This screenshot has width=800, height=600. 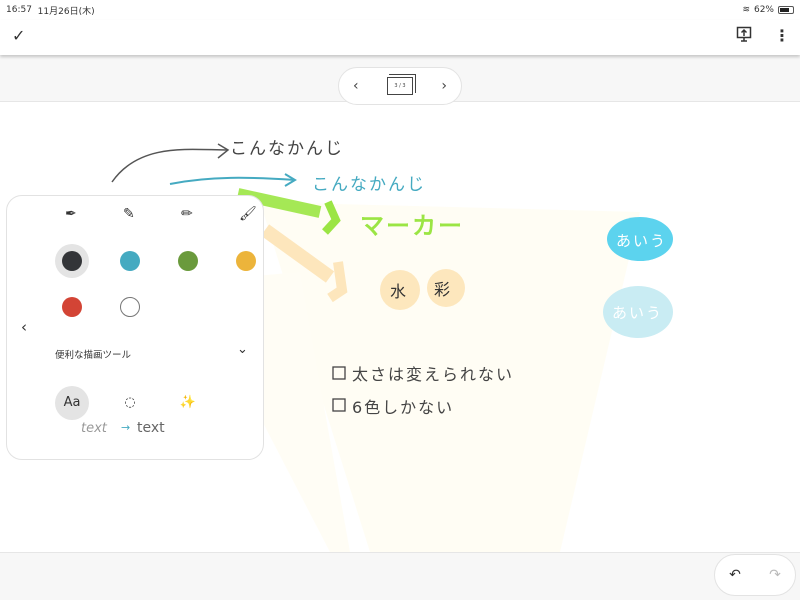 I want to click on hint-handwritten: text, so click(x=94, y=428).